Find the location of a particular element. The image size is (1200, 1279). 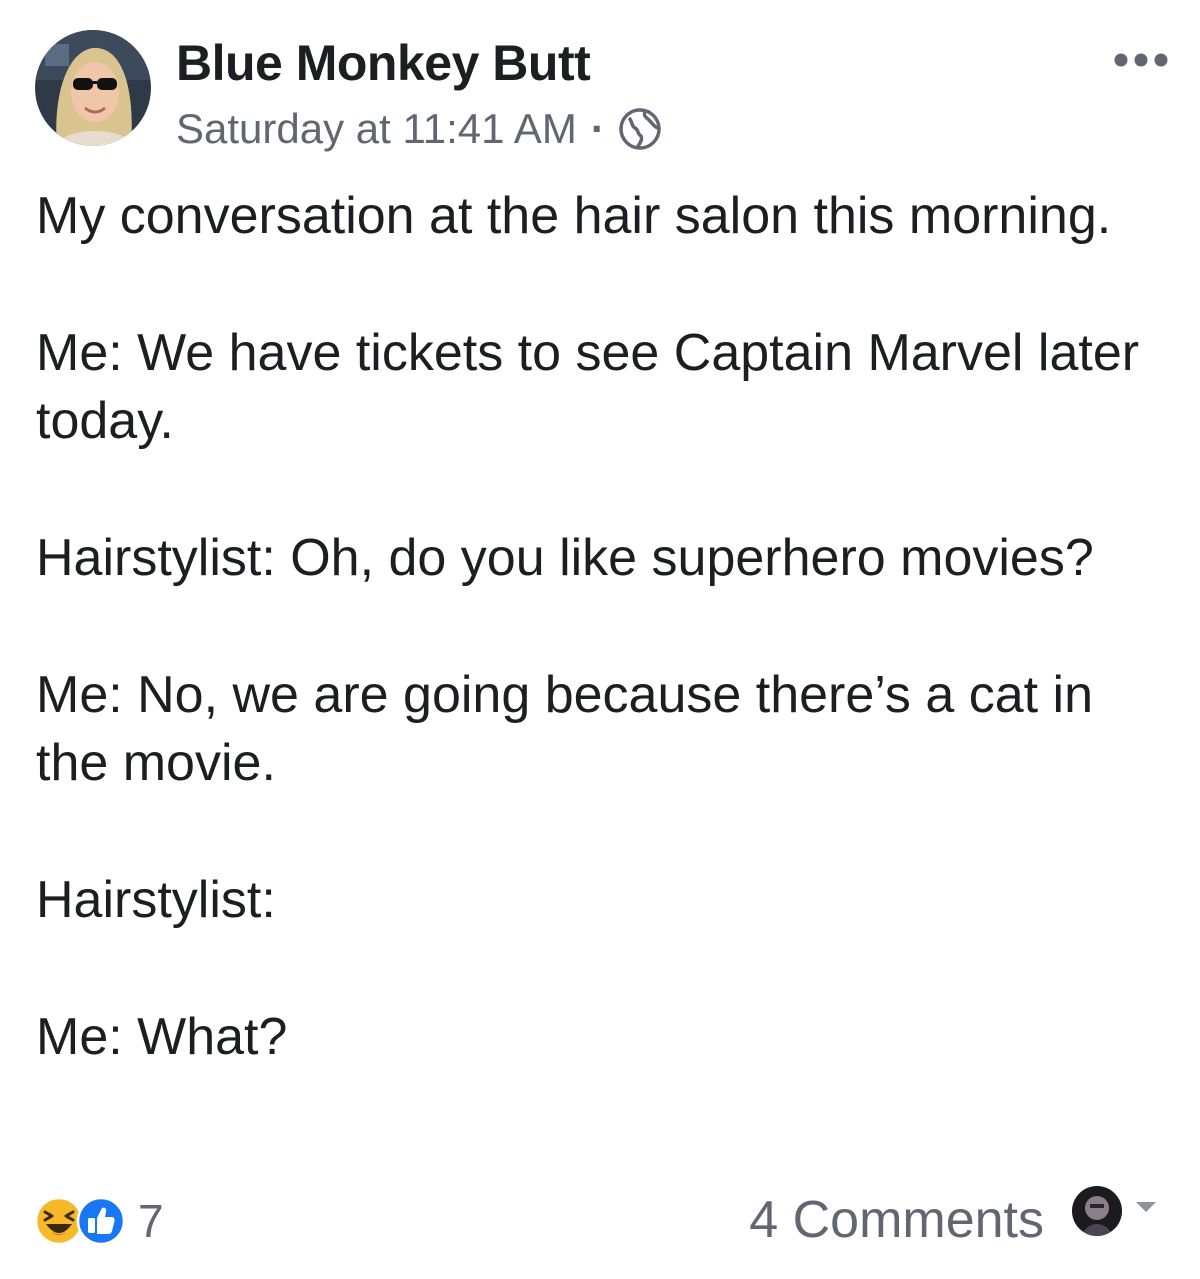

post-paragraph: Me: What? is located at coordinates (162, 1037).